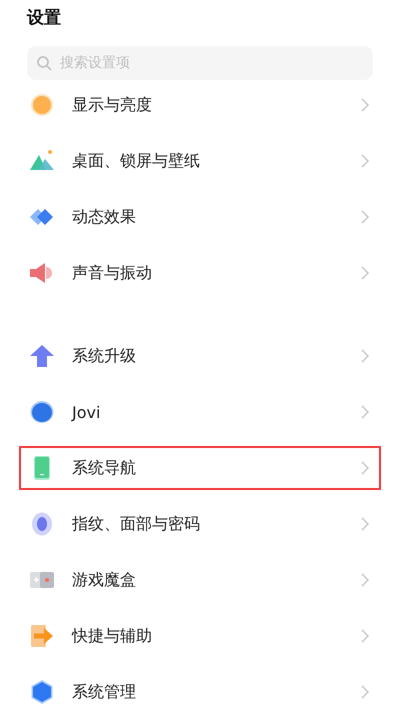 The image size is (400, 705). Describe the element at coordinates (42, 161) in the screenshot. I see `mountain-icon` at that location.